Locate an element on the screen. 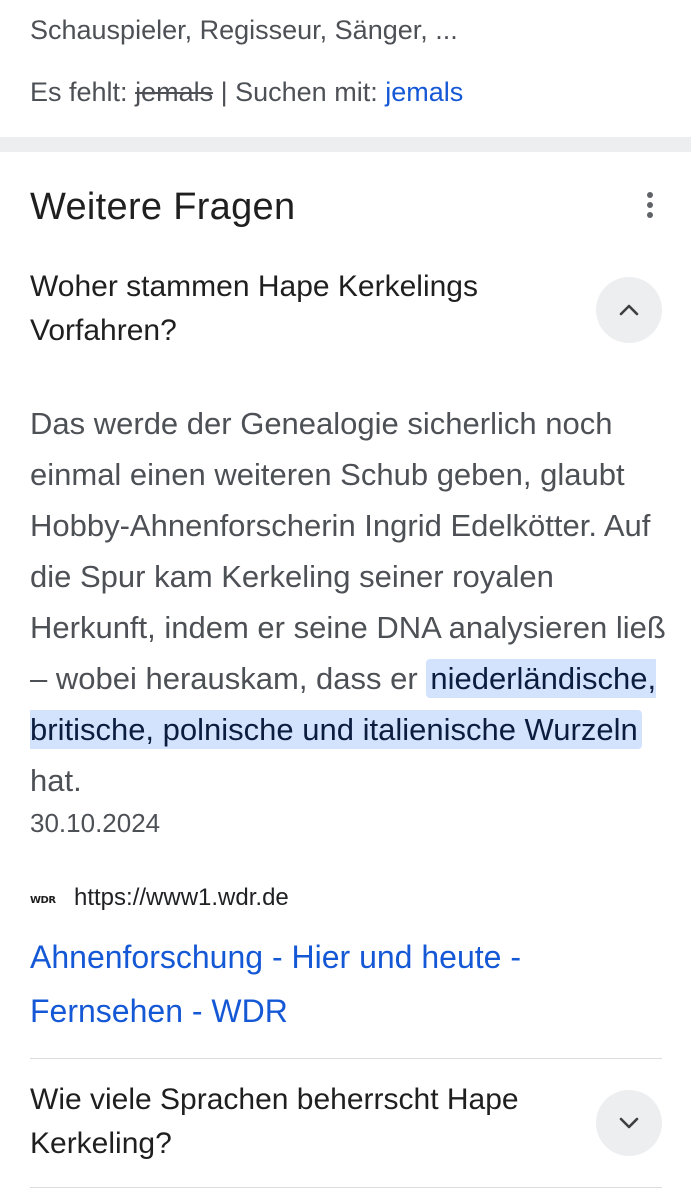 Image resolution: width=691 pixels, height=1200 pixels. more-vert-icon is located at coordinates (650, 205).